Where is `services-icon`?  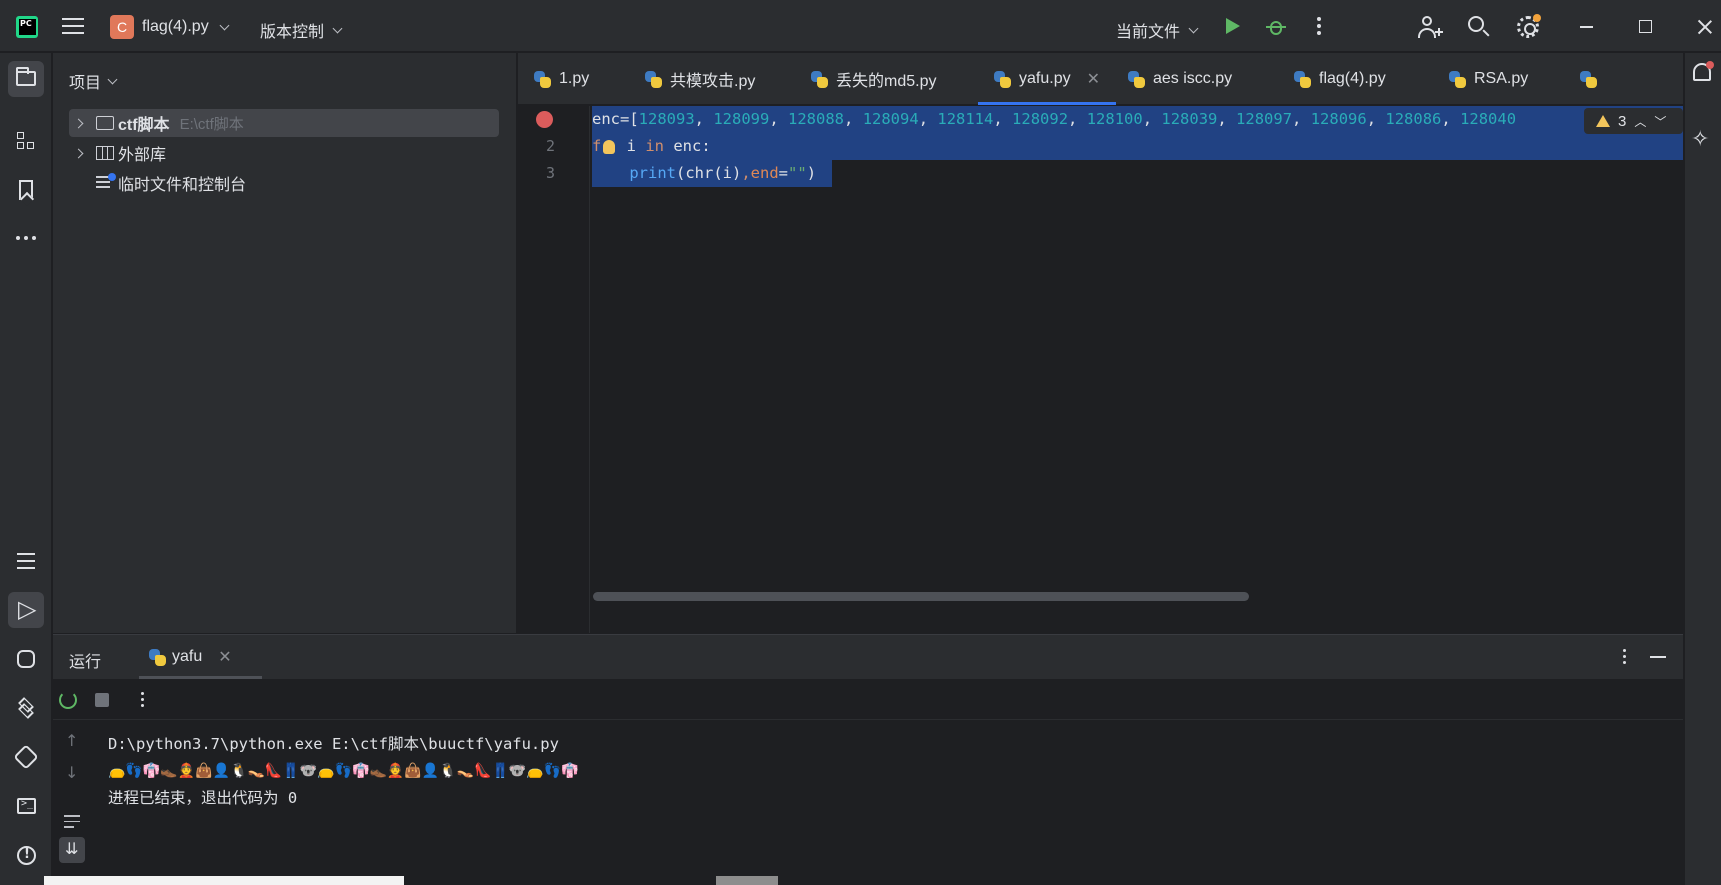 services-icon is located at coordinates (26, 757).